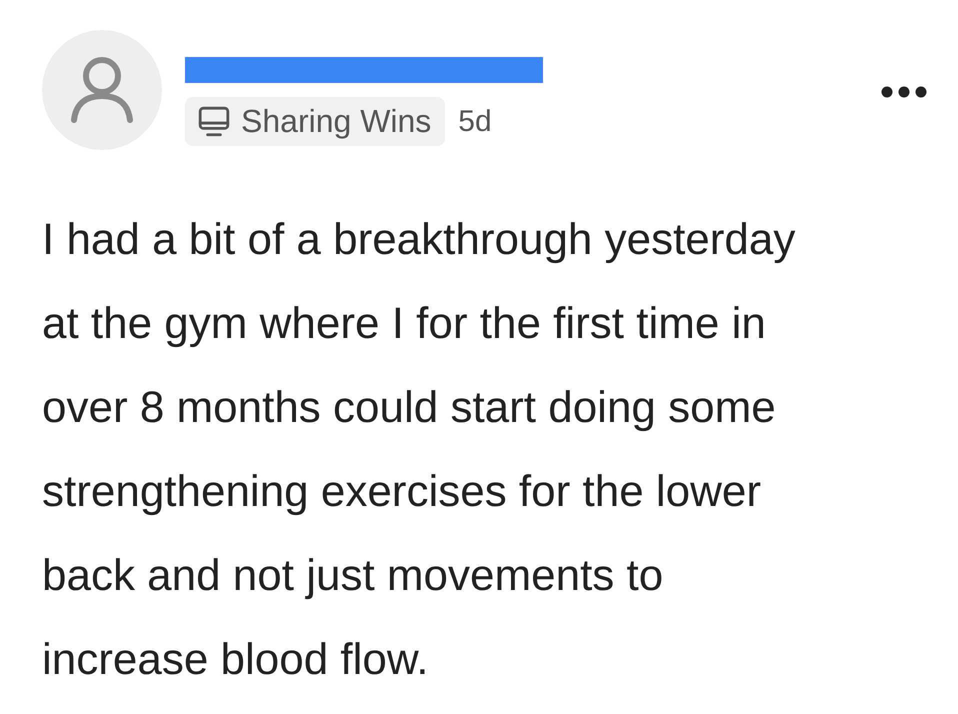 The width and height of the screenshot is (958, 714). What do you see at coordinates (214, 121) in the screenshot?
I see `monitor-icon` at bounding box center [214, 121].